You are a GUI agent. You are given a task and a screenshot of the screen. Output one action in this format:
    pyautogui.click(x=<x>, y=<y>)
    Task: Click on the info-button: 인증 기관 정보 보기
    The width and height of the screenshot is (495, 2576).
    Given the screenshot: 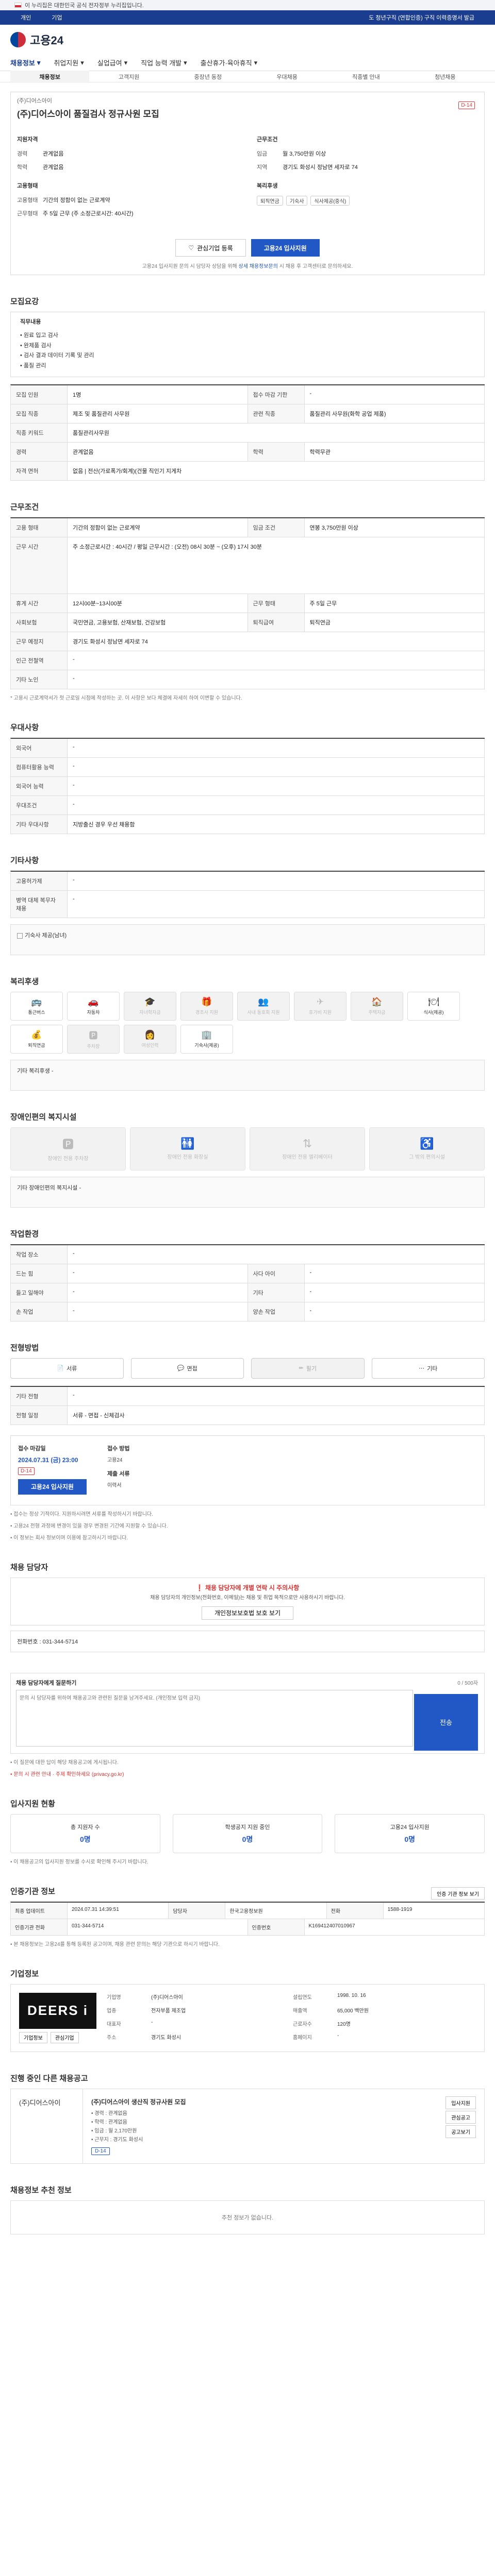 What is the action you would take?
    pyautogui.click(x=458, y=1893)
    